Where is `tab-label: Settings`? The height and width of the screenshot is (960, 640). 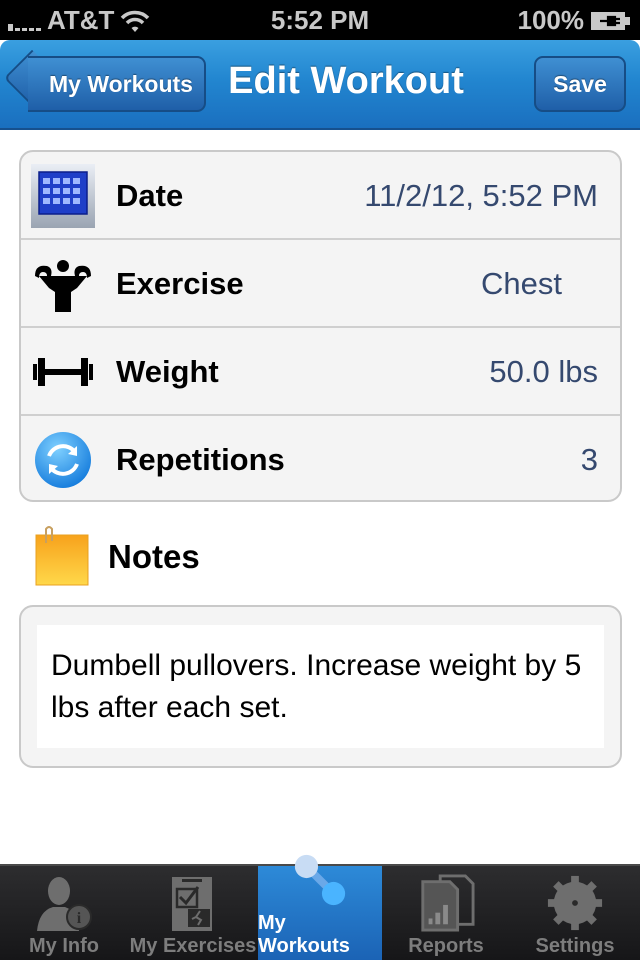
tab-label: Settings is located at coordinates (575, 946).